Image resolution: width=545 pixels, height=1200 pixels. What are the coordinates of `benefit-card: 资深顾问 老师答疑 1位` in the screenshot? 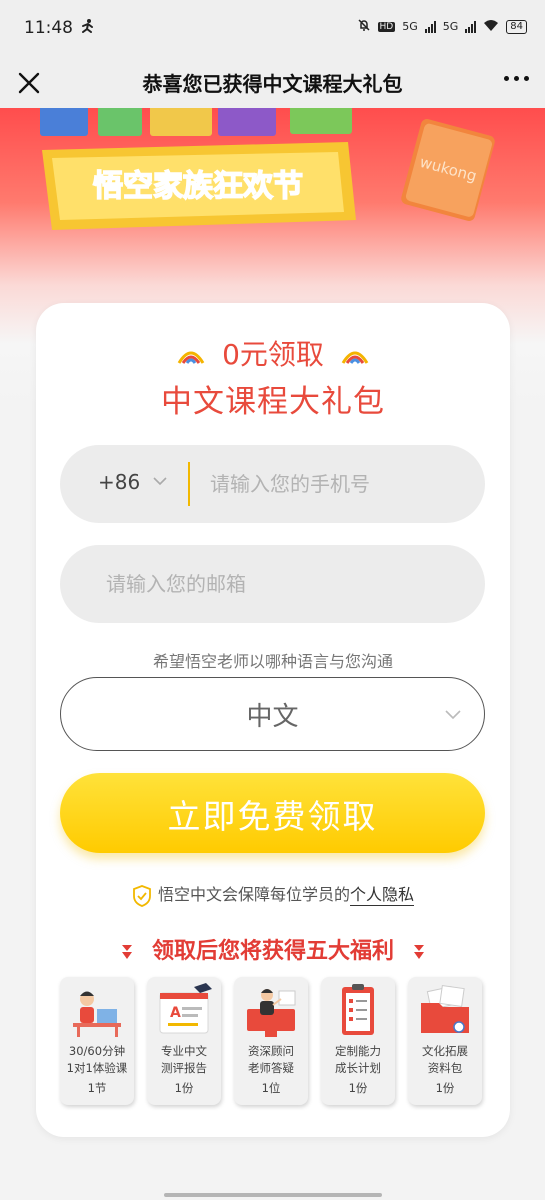 It's located at (271, 1041).